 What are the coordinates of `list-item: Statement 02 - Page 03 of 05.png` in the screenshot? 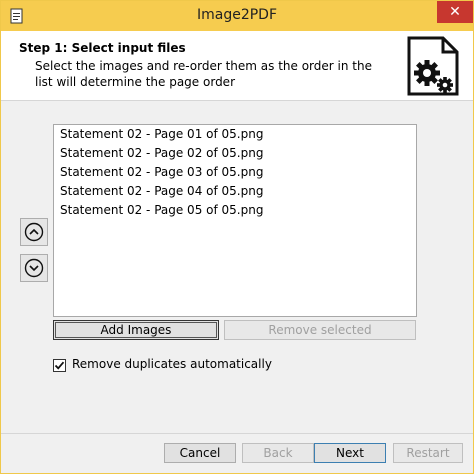 It's located at (235, 172).